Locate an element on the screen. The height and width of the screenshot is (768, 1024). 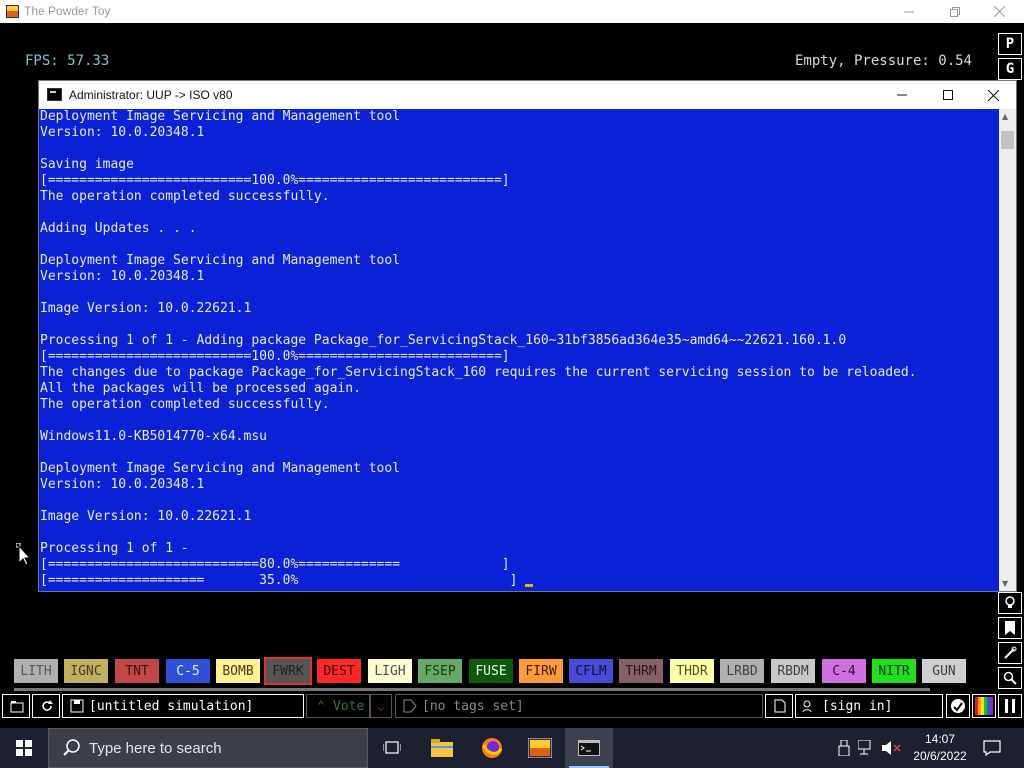
gear-icon is located at coordinates (958, 706).